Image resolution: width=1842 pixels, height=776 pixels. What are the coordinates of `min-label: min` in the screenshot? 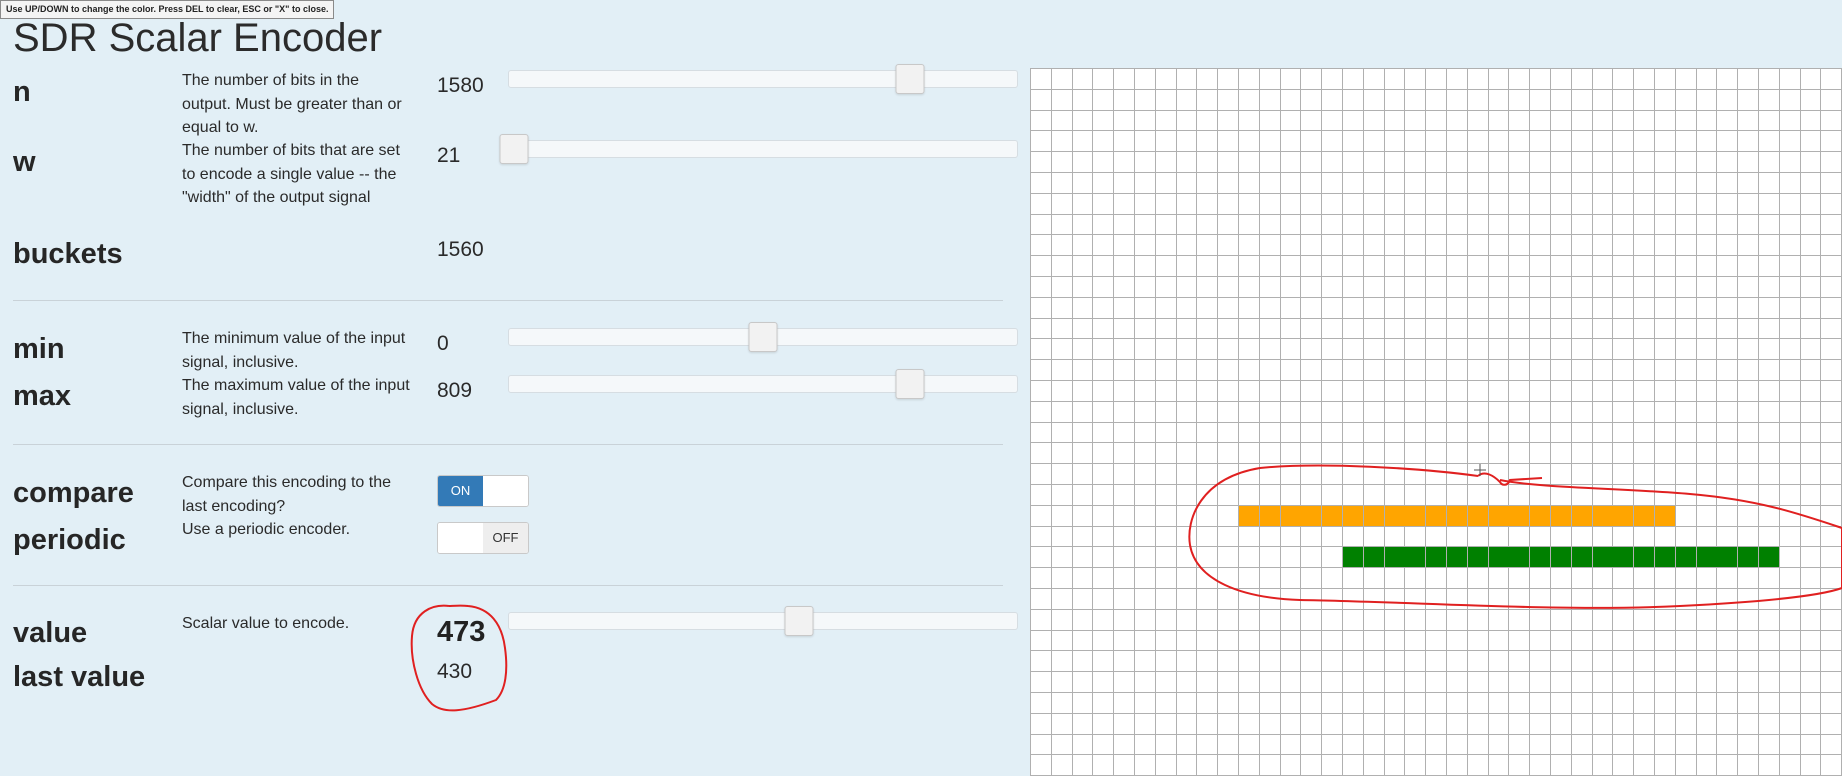 It's located at (39, 349).